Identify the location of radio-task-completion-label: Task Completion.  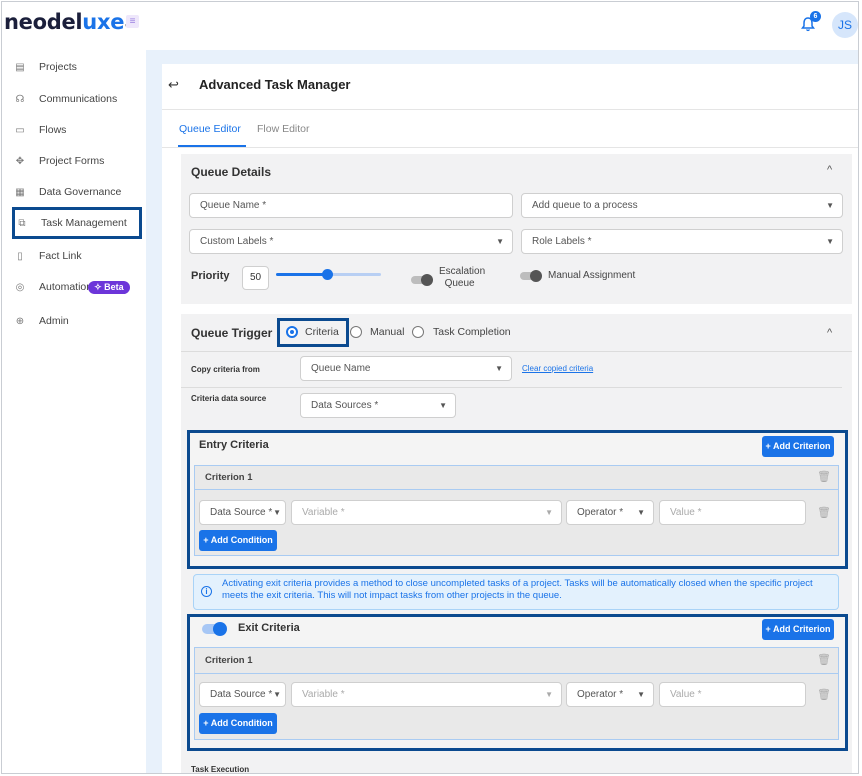
(472, 332).